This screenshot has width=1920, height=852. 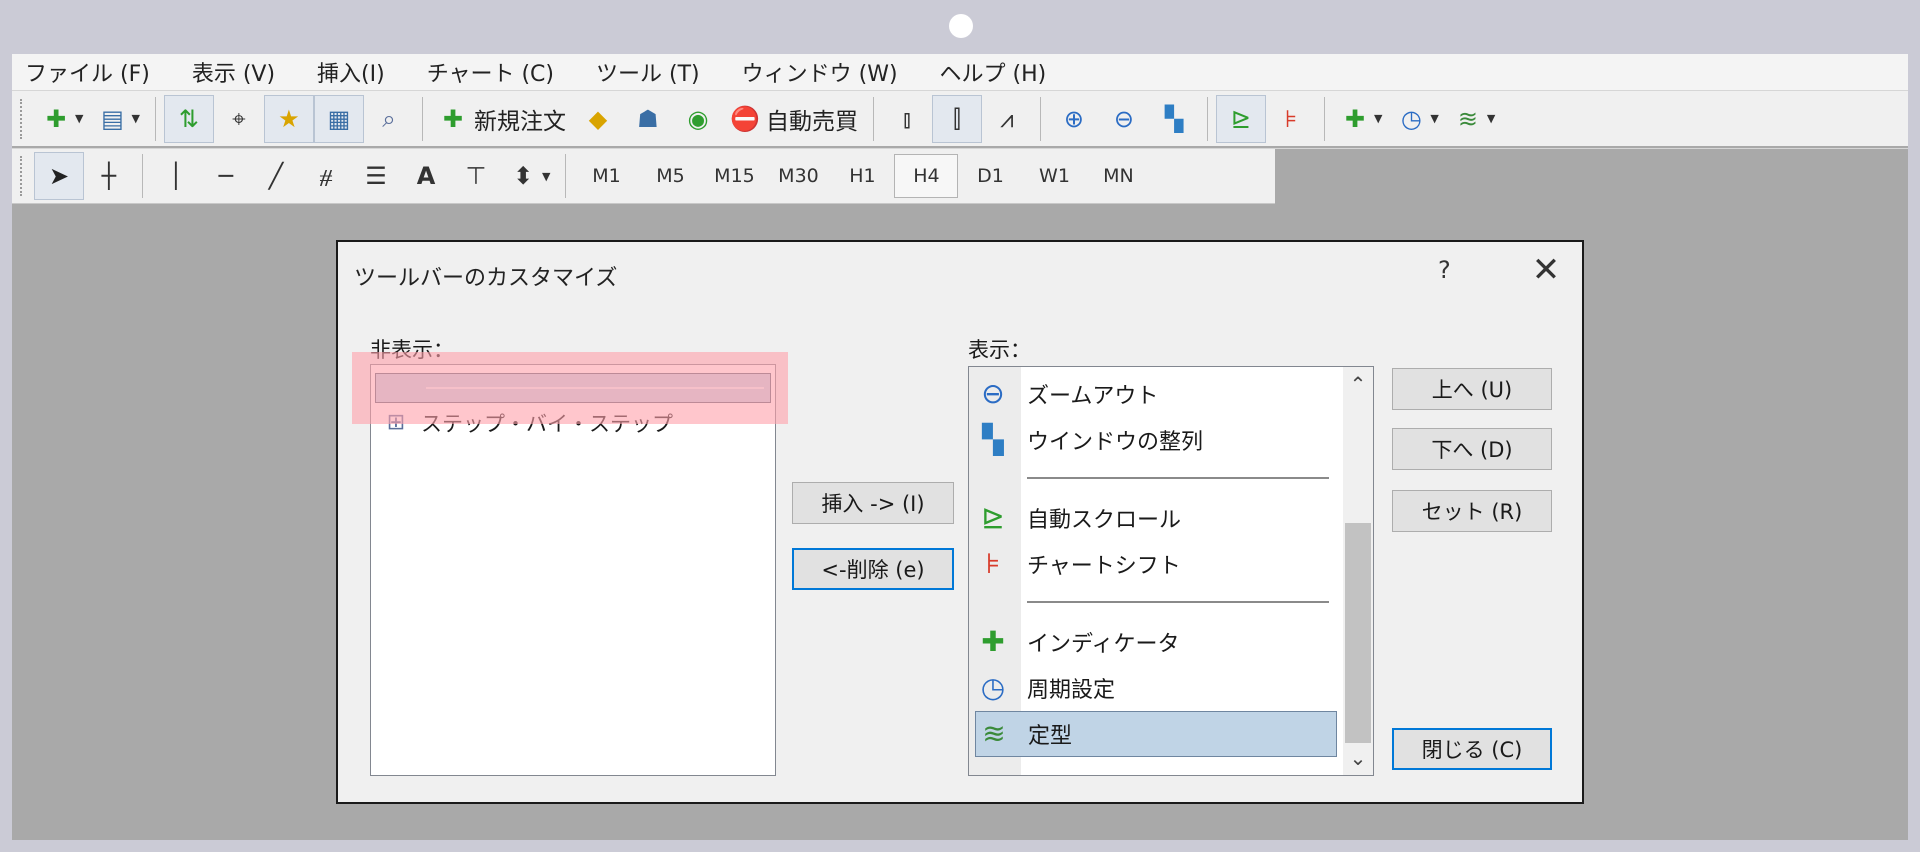 I want to click on text-label-button: ⊤, so click(x=476, y=176).